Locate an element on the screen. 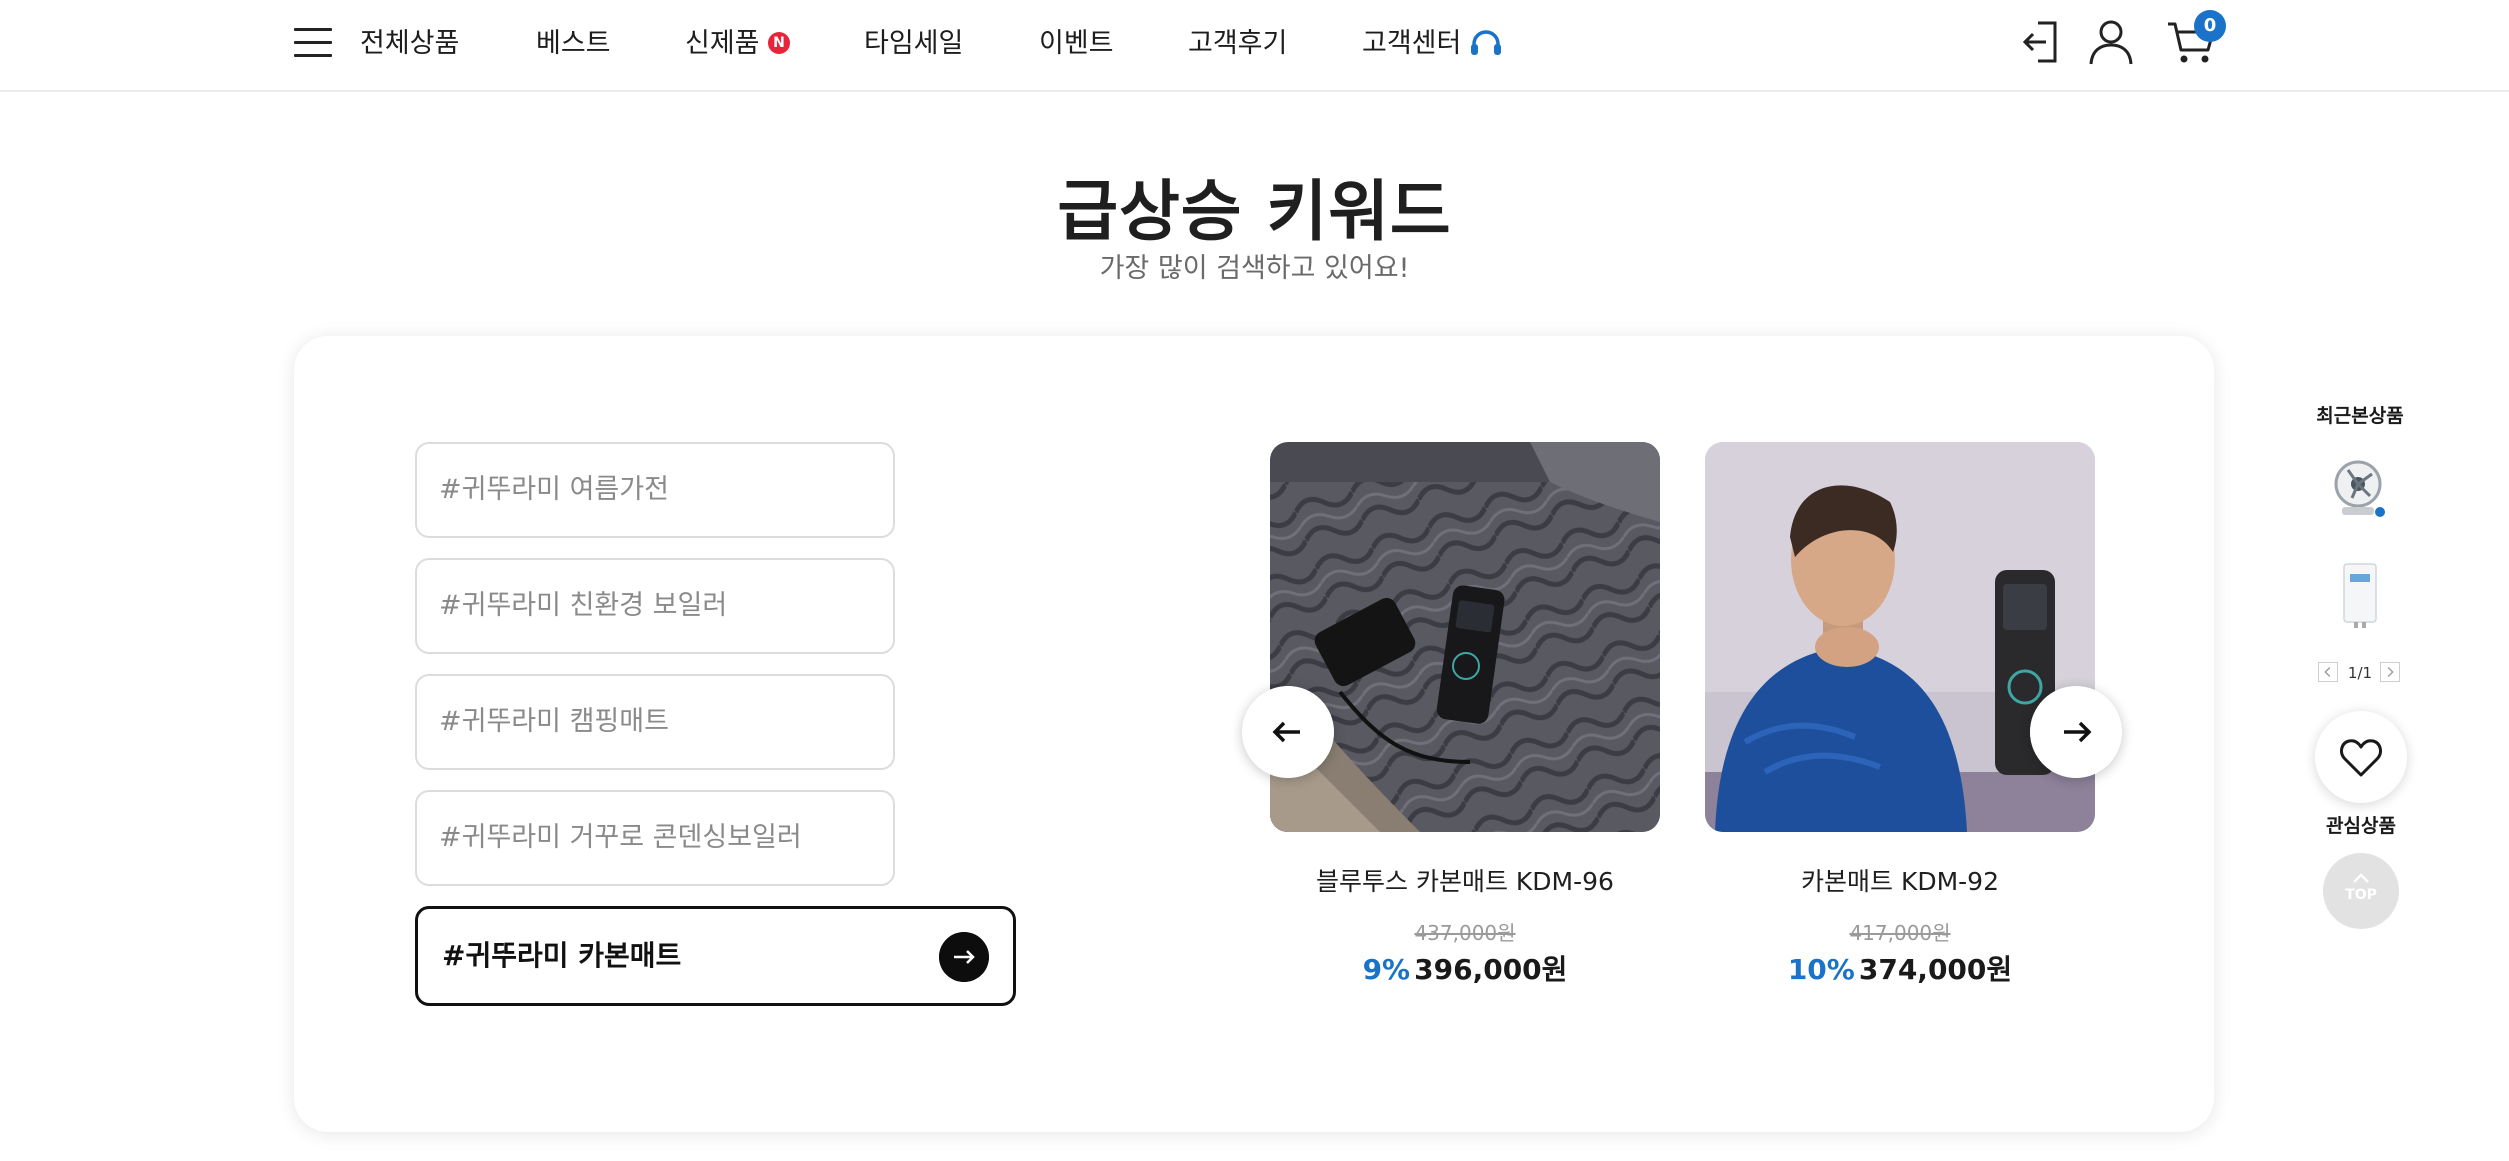 The image size is (2509, 1161). scroll-top-label: TOP is located at coordinates (2361, 895).